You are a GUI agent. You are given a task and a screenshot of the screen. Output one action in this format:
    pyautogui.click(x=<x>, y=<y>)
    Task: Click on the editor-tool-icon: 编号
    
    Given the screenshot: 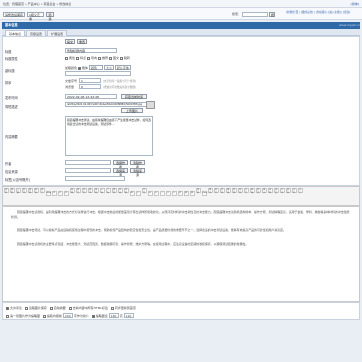 What is the action you would take?
    pyautogui.click(x=78, y=190)
    